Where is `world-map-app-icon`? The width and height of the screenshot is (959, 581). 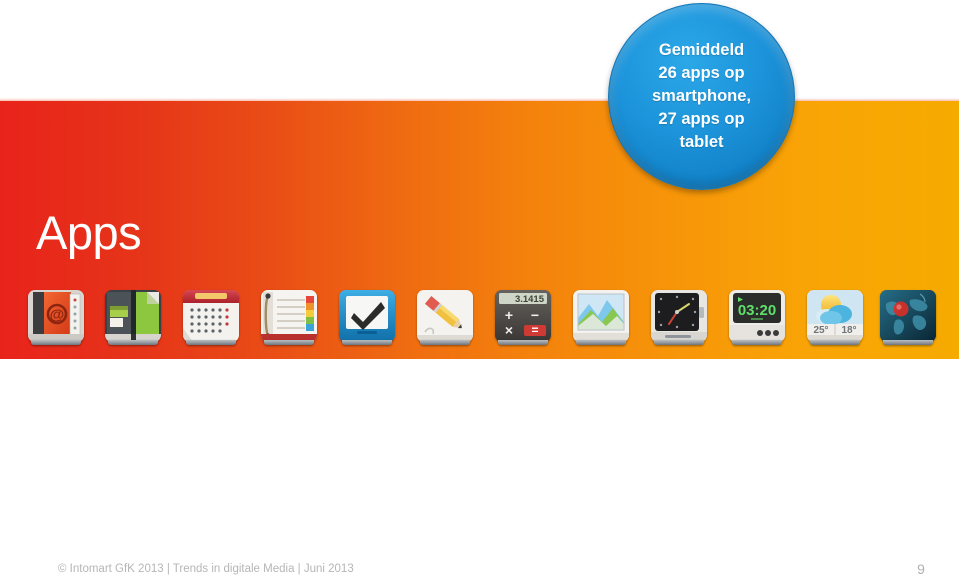 world-map-app-icon is located at coordinates (908, 319).